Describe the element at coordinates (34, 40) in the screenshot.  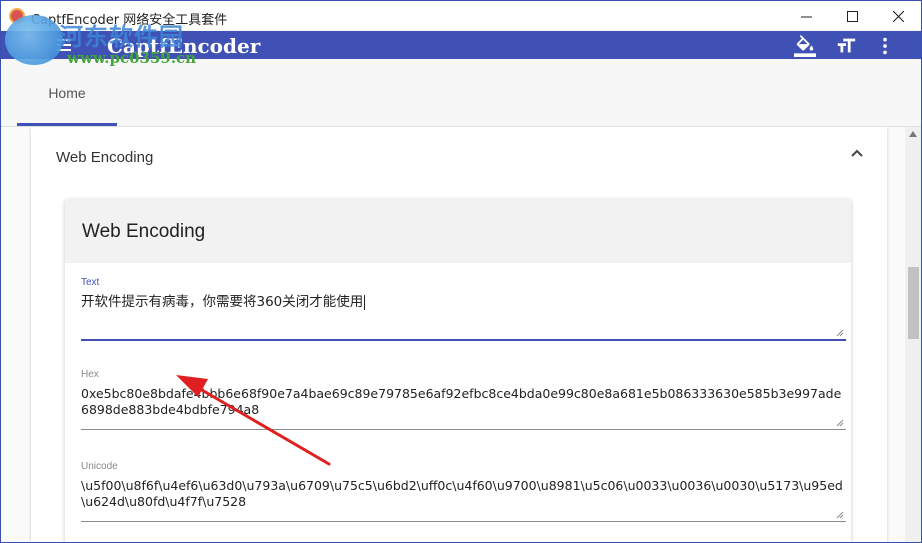
I see `watermark-logo` at that location.